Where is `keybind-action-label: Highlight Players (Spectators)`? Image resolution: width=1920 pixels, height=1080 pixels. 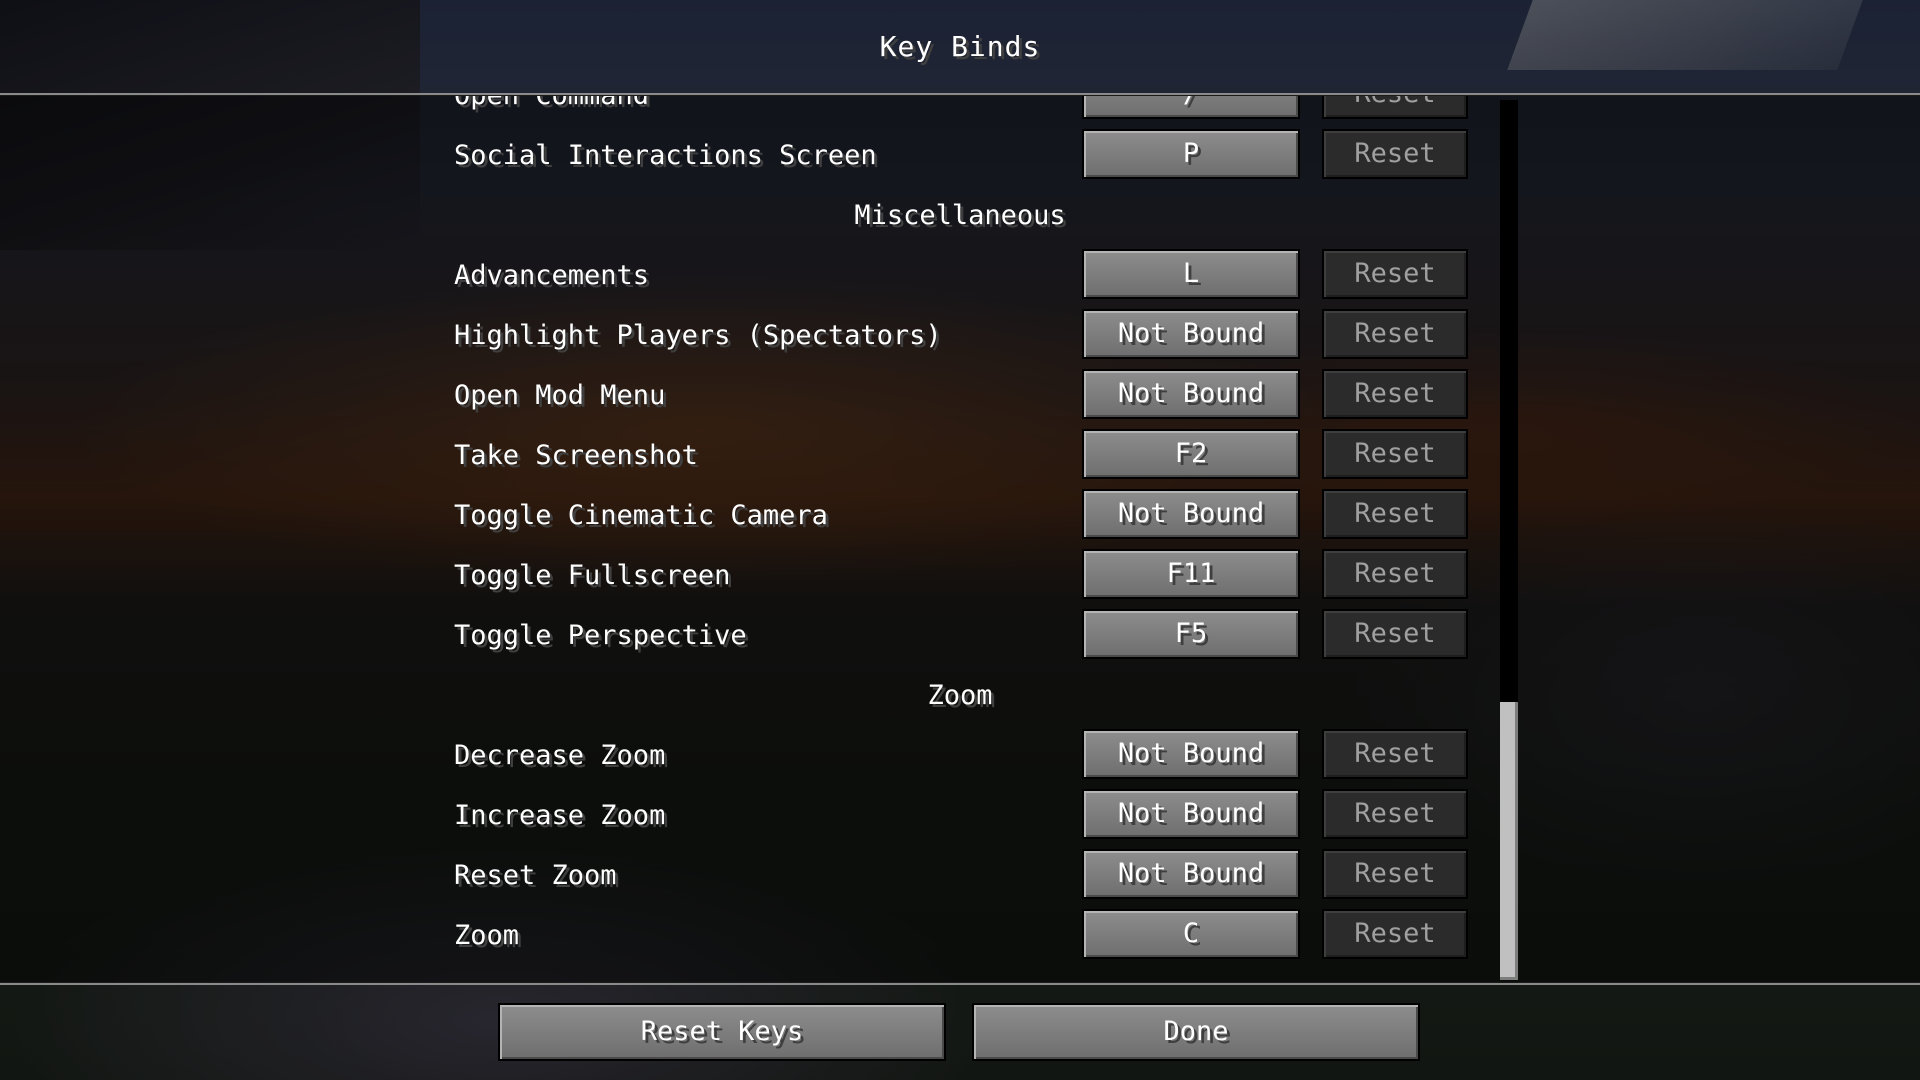 keybind-action-label: Highlight Players (Spectators) is located at coordinates (698, 335).